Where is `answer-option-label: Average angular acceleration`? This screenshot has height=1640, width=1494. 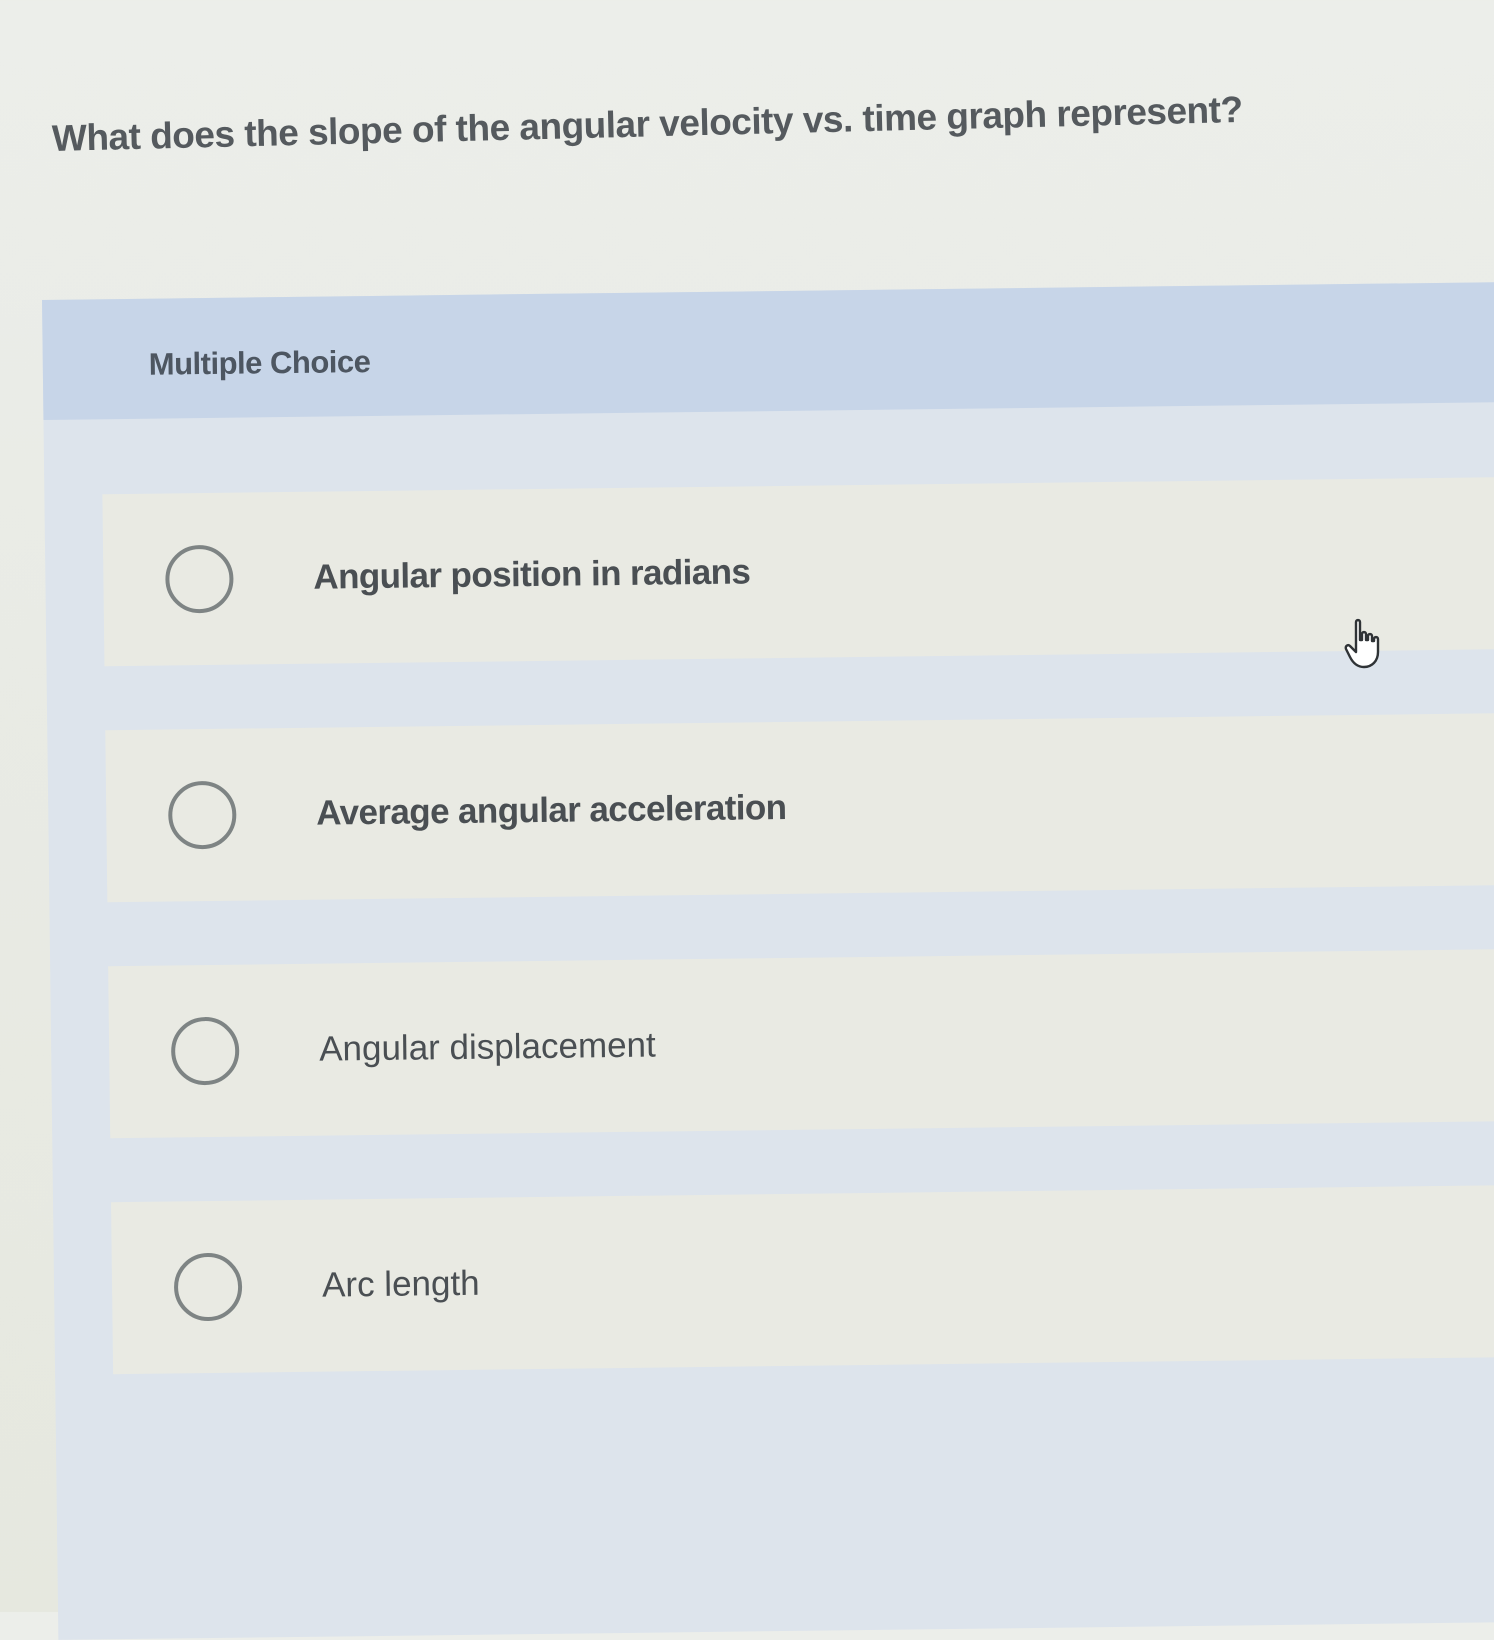 answer-option-label: Average angular acceleration is located at coordinates (551, 810).